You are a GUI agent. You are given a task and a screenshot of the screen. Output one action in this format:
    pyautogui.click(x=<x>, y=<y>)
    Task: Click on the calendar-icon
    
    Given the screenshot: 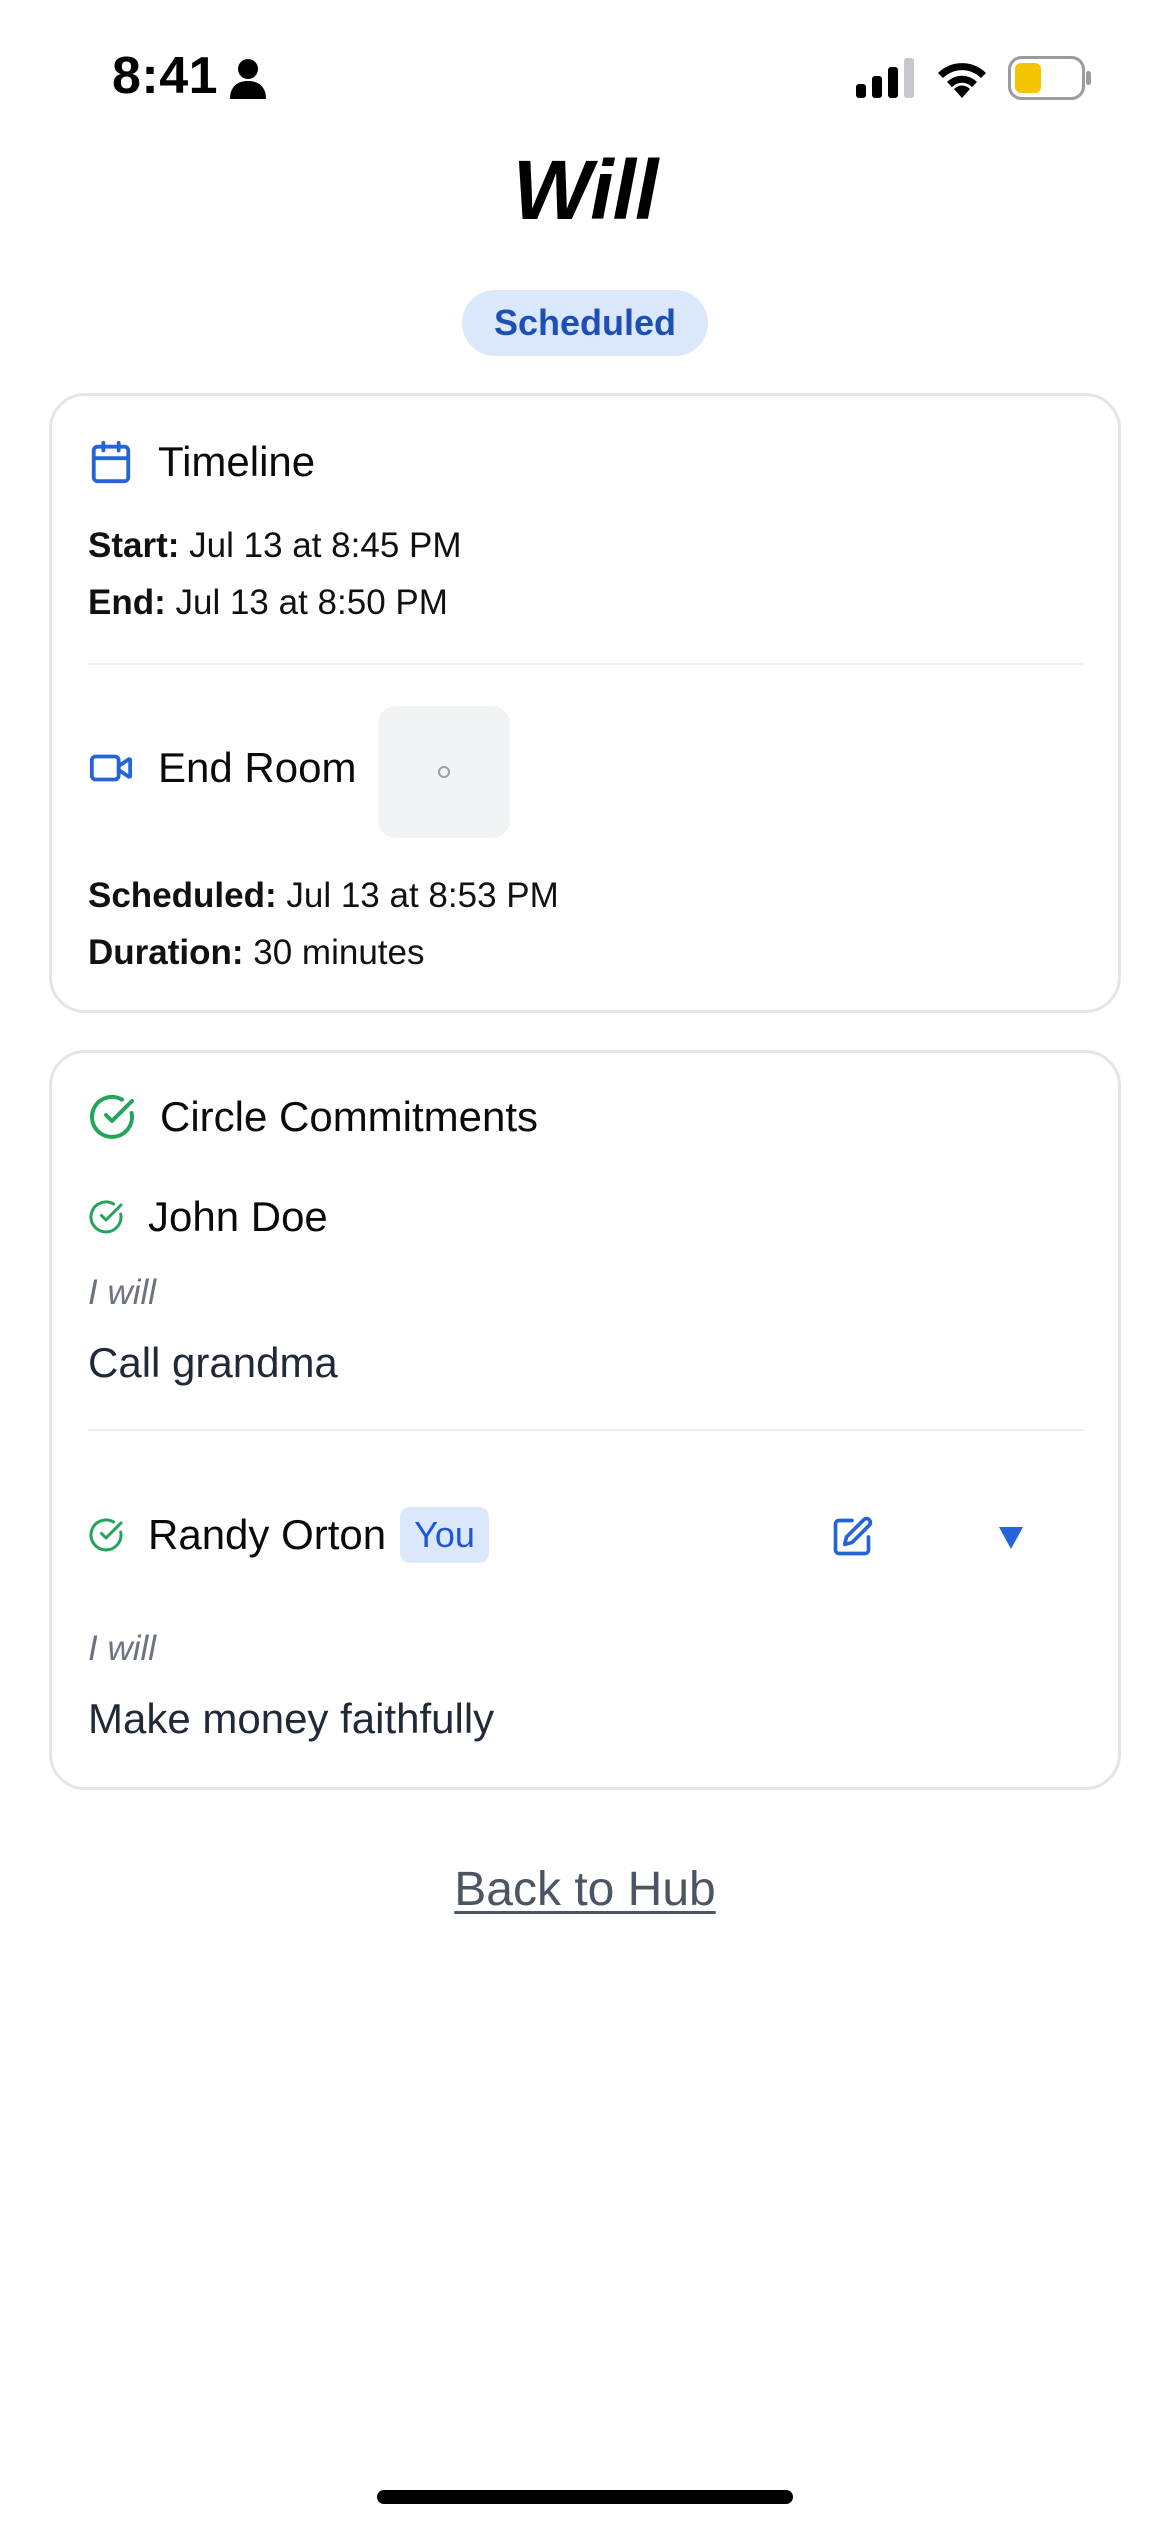 What is the action you would take?
    pyautogui.click(x=111, y=462)
    